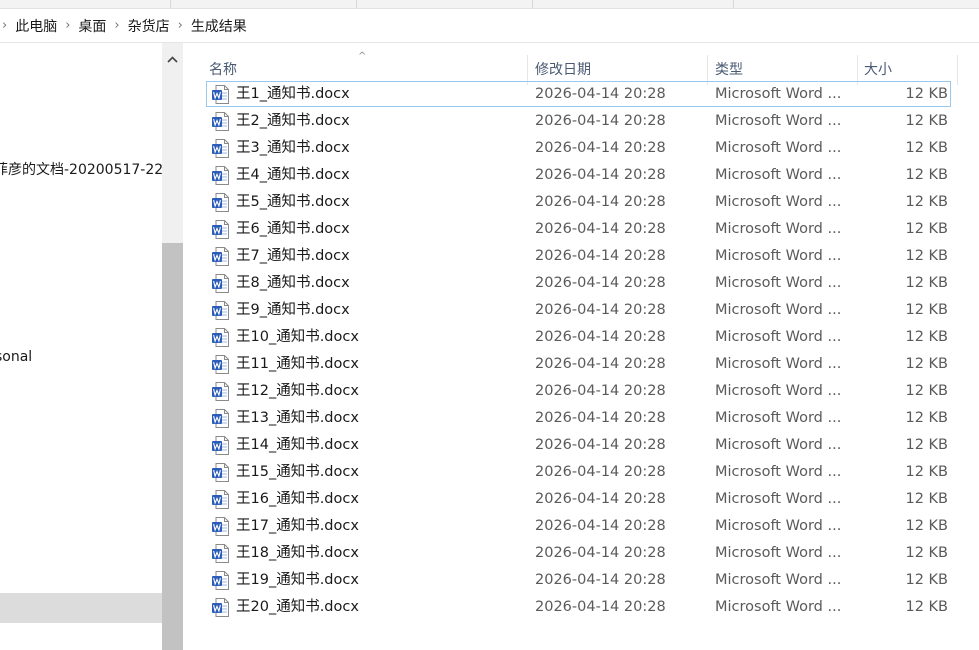 The height and width of the screenshot is (650, 979). I want to click on file-name: 王6_通知书.docx, so click(293, 229).